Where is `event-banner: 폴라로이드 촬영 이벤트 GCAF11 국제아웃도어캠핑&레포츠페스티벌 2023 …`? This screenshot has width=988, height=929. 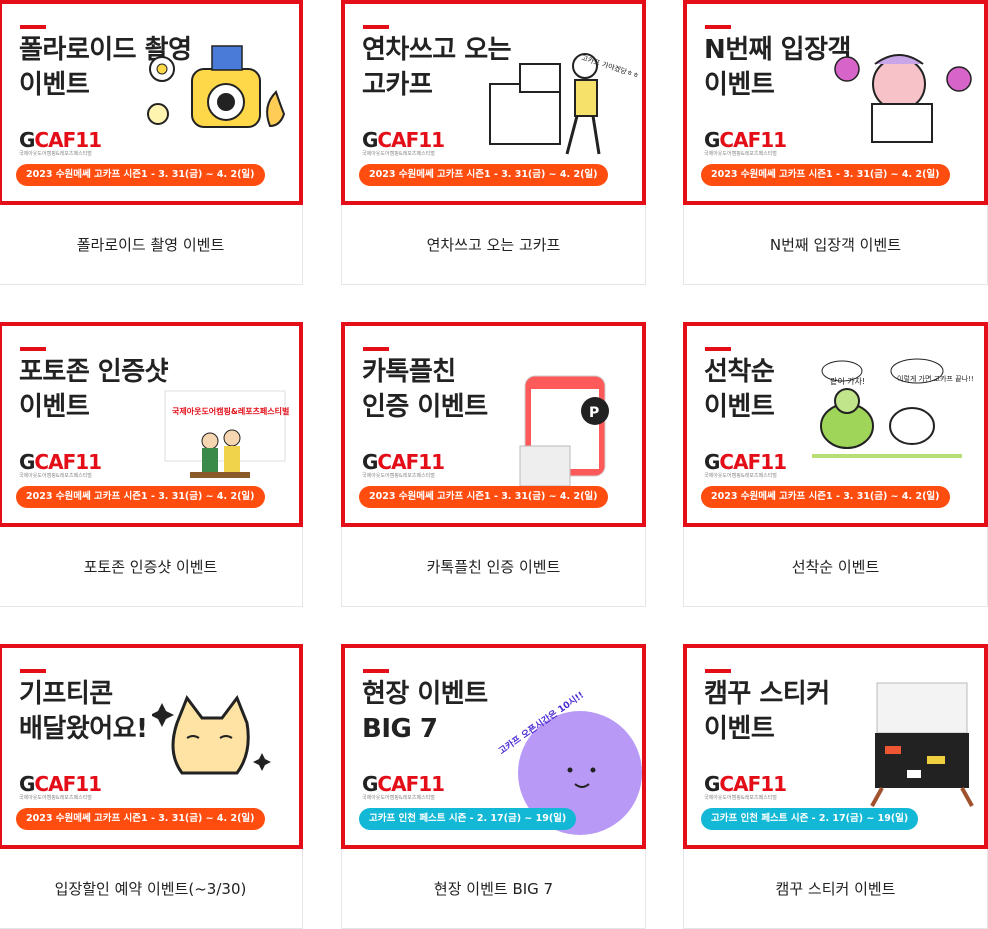
event-banner: 폴라로이드 촬영 이벤트 GCAF11 국제아웃도어캠핑&레포츠페스티벌 2023 … is located at coordinates (151, 102).